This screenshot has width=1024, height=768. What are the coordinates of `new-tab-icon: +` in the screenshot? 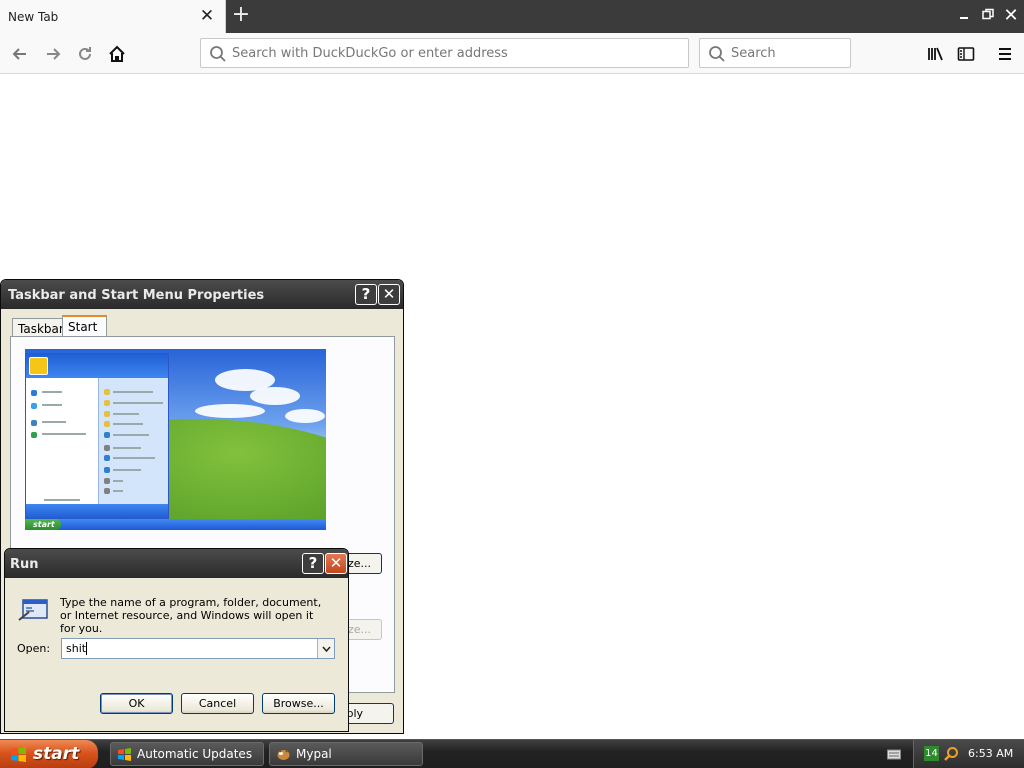 It's located at (241, 16).